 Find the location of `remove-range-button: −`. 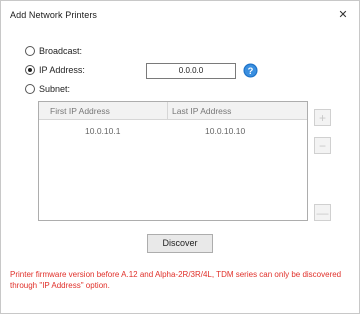

remove-range-button: − is located at coordinates (322, 145).